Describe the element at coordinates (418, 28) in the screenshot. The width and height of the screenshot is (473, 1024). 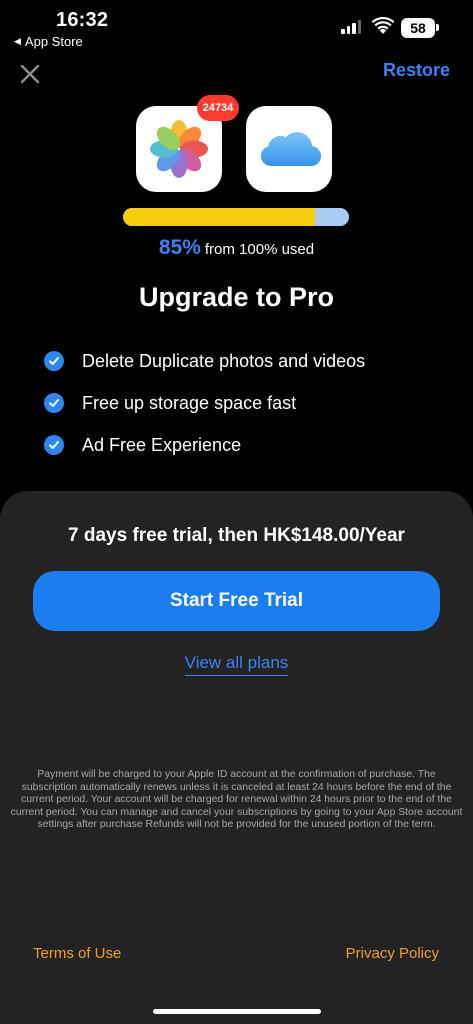
I see `battery-icon: 58` at that location.